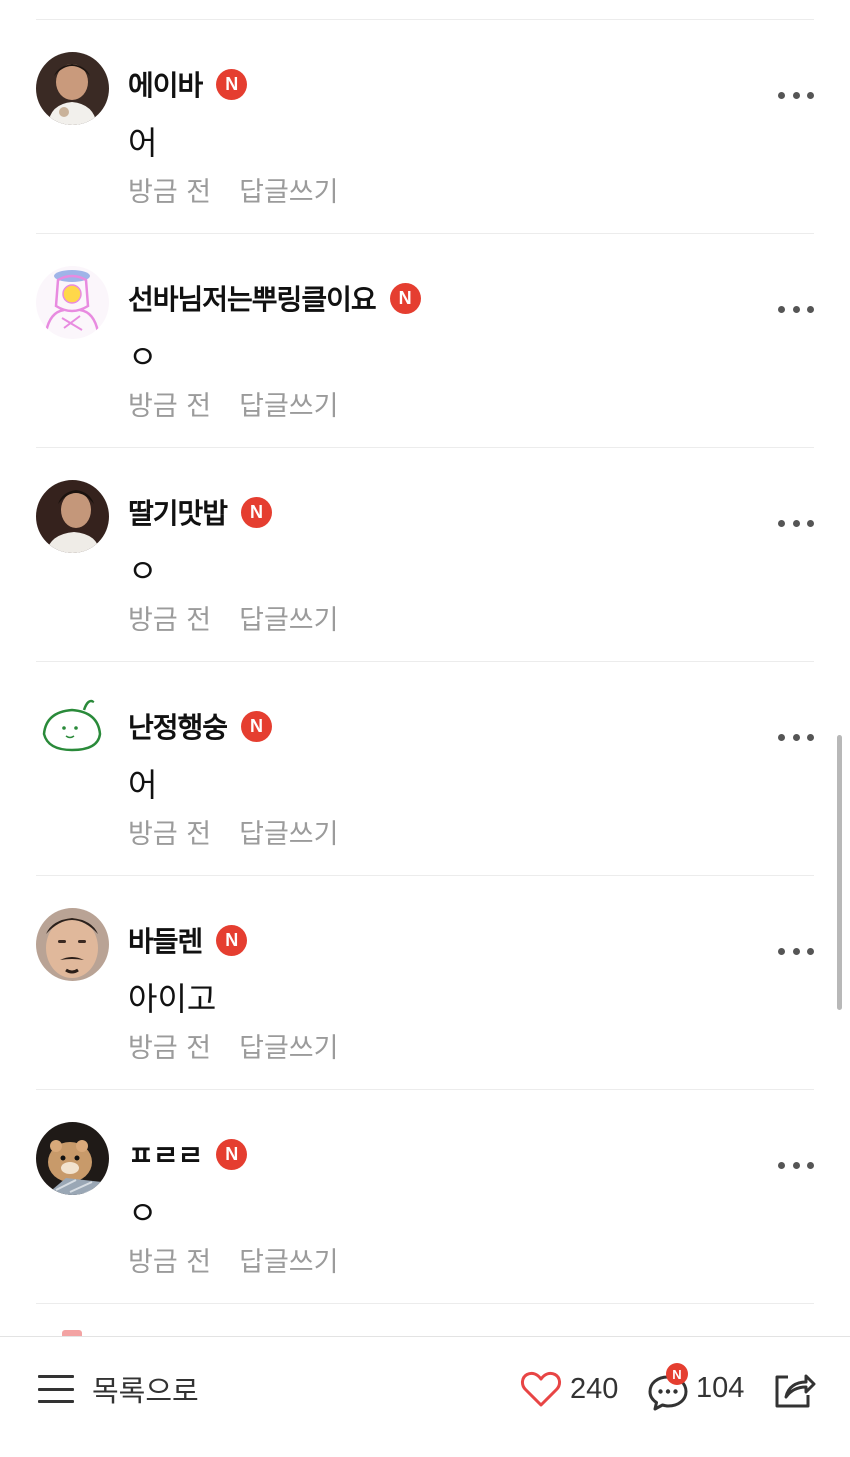 The width and height of the screenshot is (850, 1457). I want to click on new-comment-badge: N, so click(677, 1374).